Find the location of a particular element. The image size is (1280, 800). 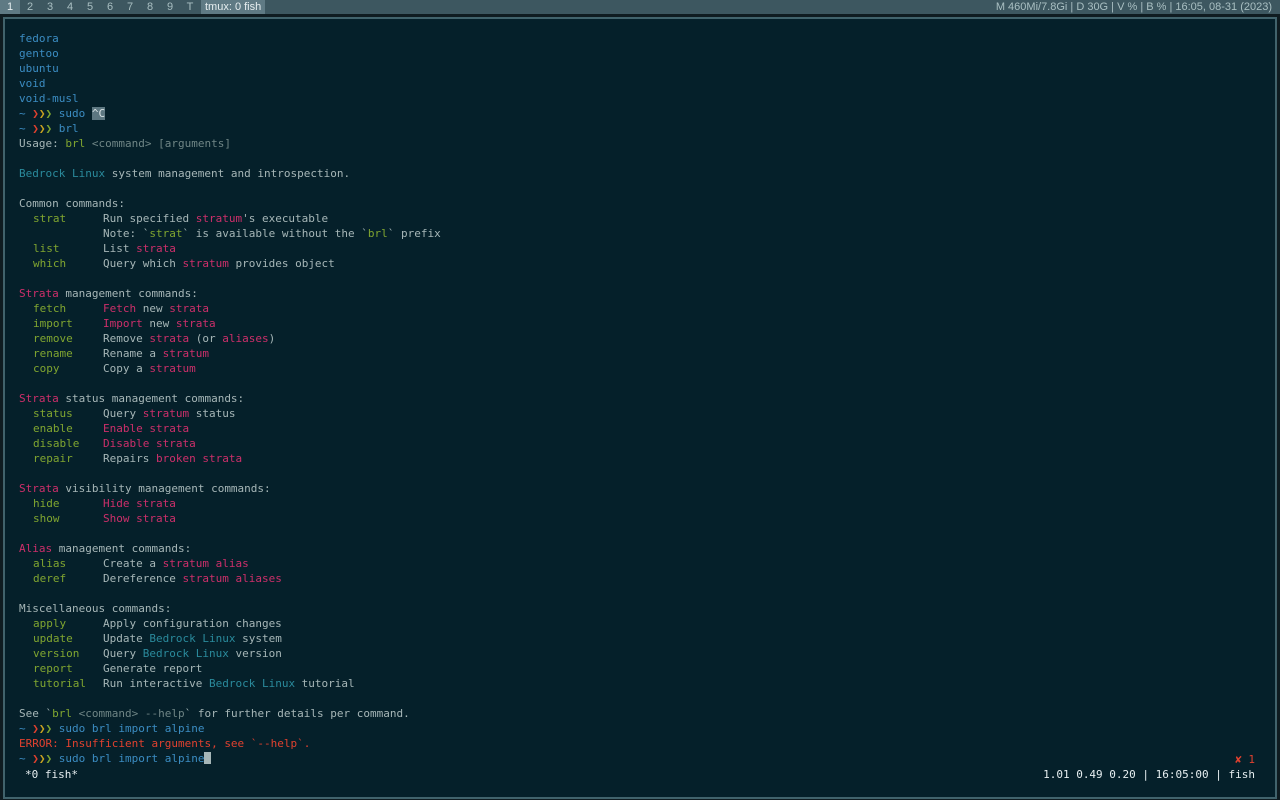

command-row: deref Dereference stratum aliases is located at coordinates (157, 578).